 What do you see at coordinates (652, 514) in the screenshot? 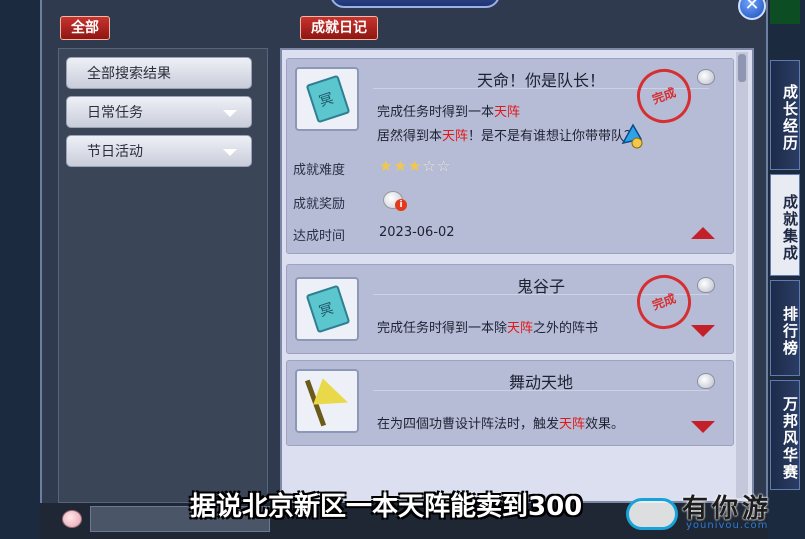
I see `gamepad-icon` at bounding box center [652, 514].